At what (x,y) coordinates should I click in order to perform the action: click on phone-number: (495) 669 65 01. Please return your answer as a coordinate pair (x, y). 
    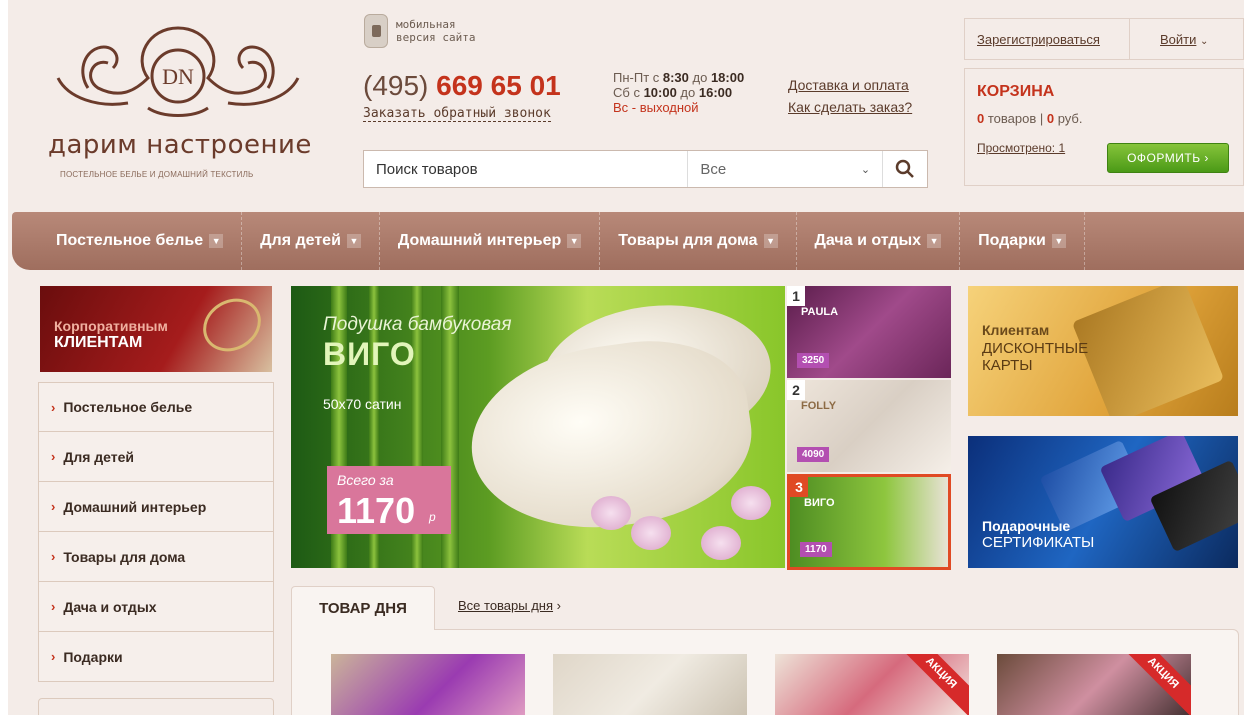
    Looking at the image, I should click on (462, 86).